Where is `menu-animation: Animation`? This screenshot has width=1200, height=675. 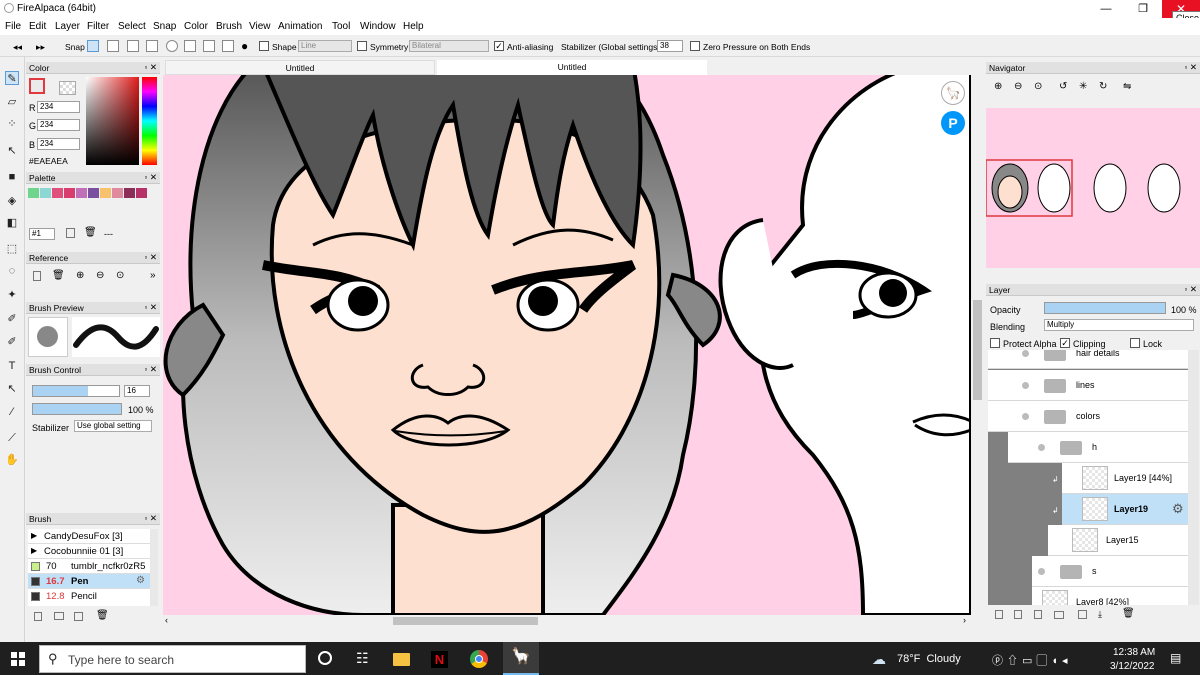
menu-animation: Animation is located at coordinates (300, 26).